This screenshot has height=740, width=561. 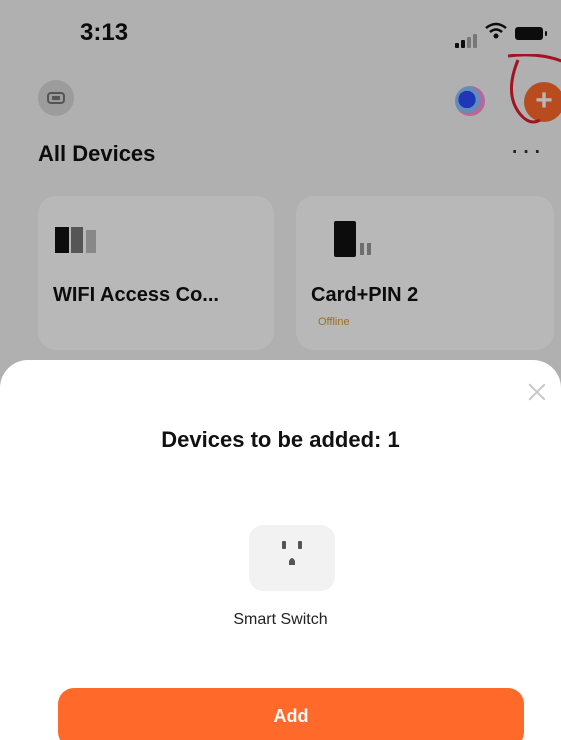 I want to click on device-name-label: Smart Switch, so click(x=280, y=619).